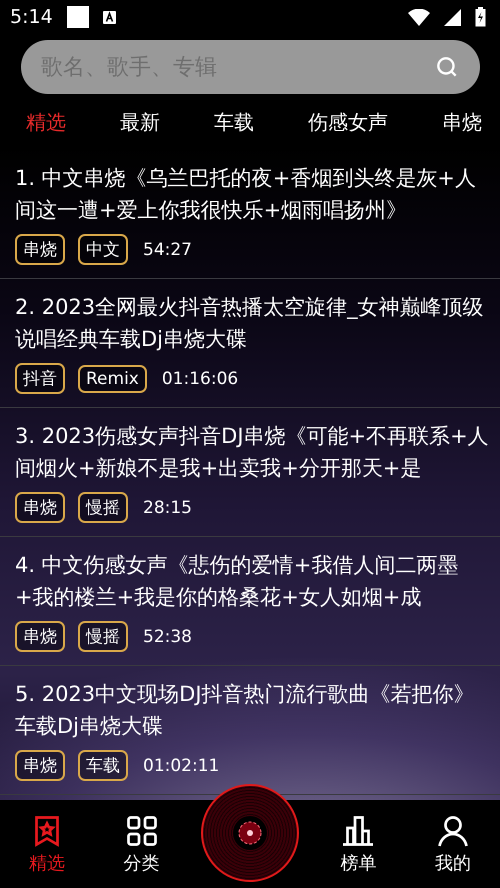  Describe the element at coordinates (141, 844) in the screenshot. I see `nav-tab: 分类` at that location.